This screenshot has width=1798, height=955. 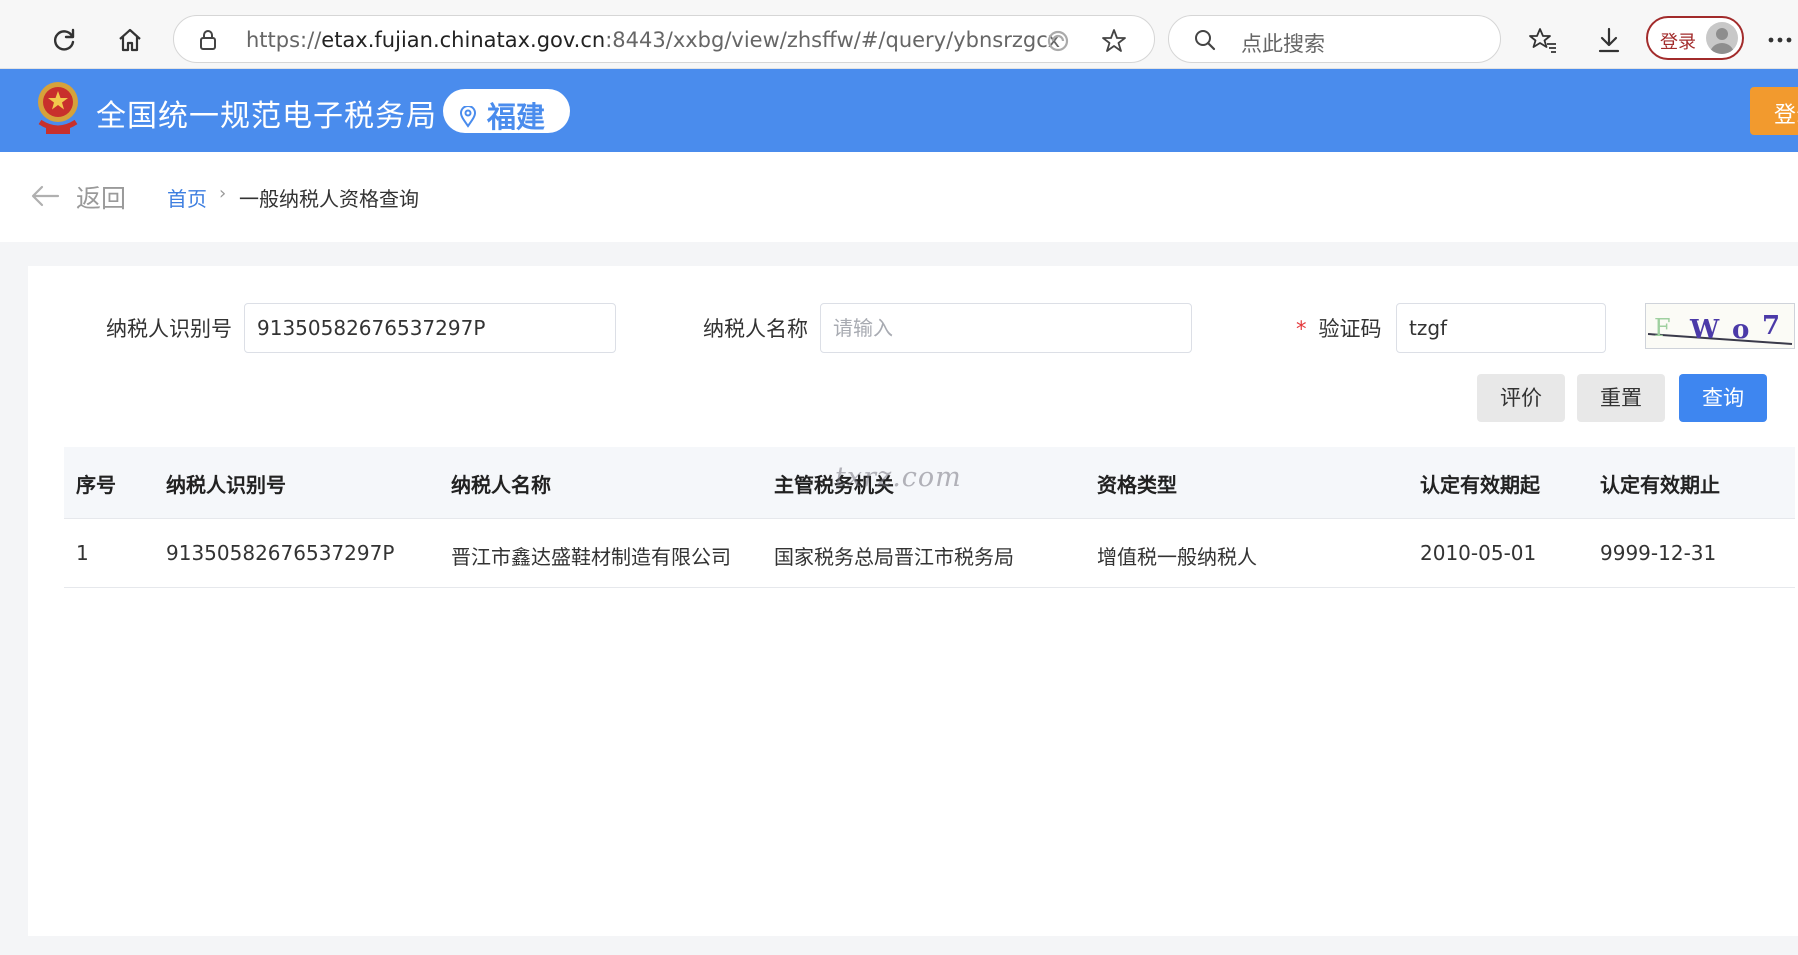 What do you see at coordinates (130, 40) in the screenshot?
I see `home-icon` at bounding box center [130, 40].